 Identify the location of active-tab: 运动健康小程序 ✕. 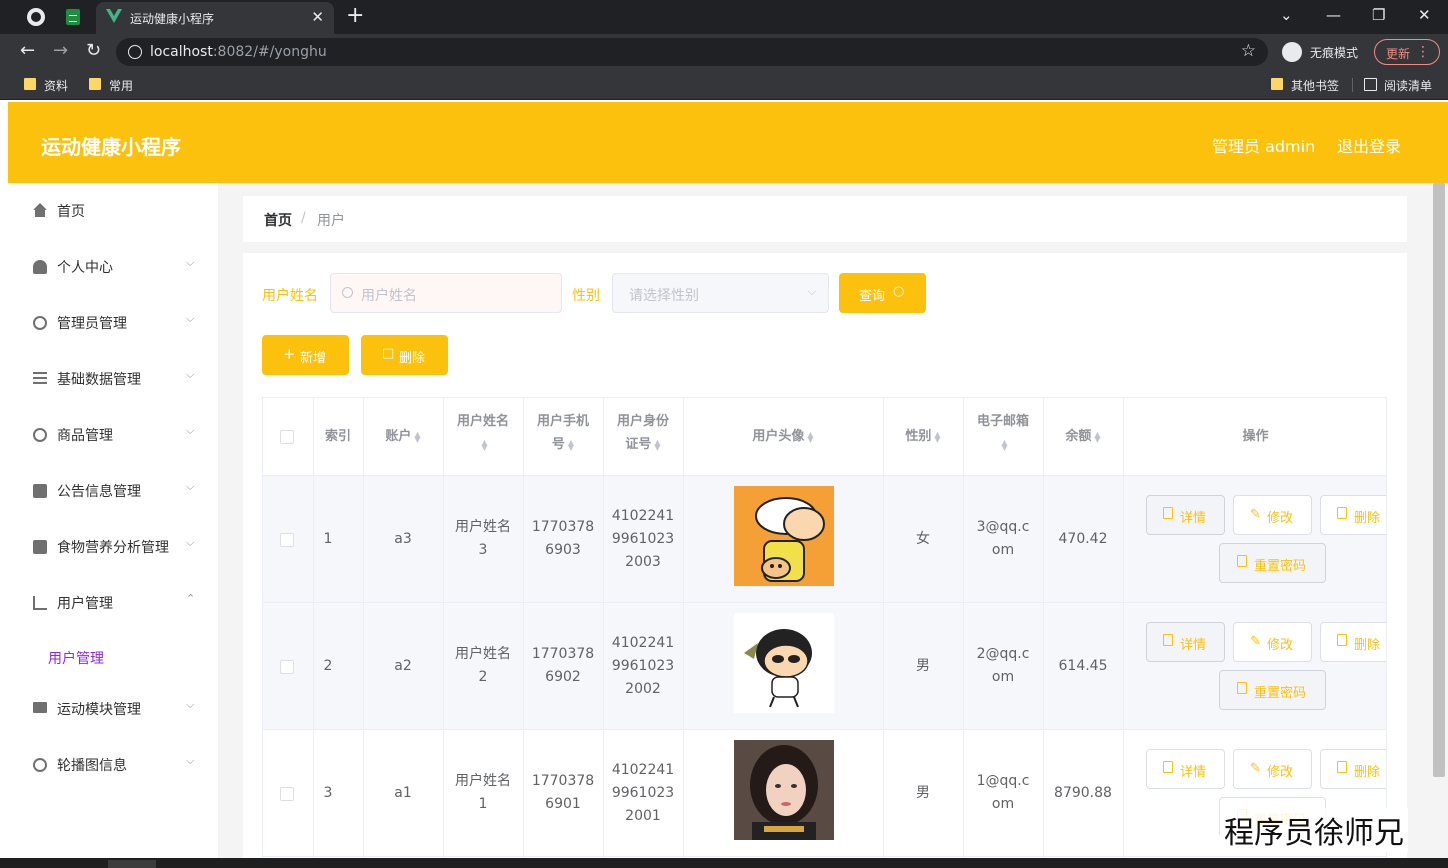
(215, 18).